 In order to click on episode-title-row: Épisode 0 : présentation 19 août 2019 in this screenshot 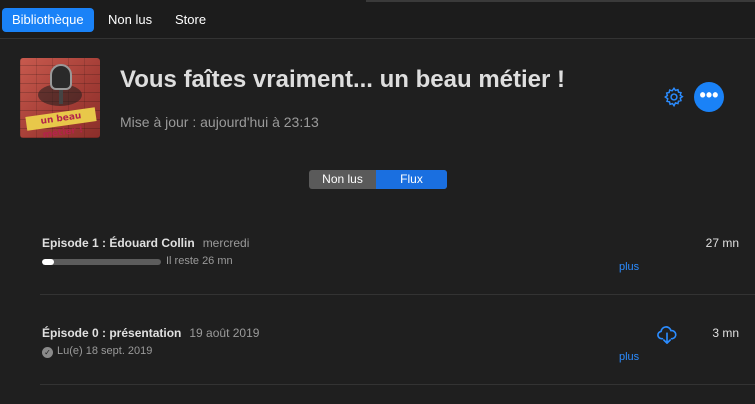, I will do `click(150, 333)`.